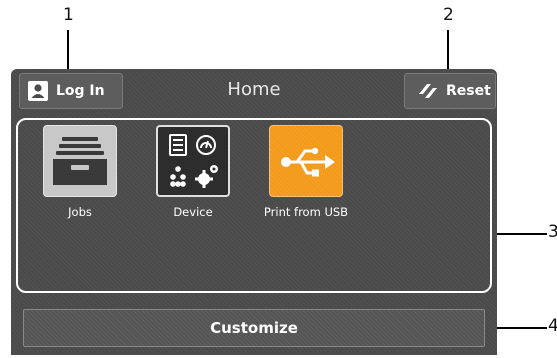 The image size is (557, 358). I want to click on usb-icon, so click(308, 162).